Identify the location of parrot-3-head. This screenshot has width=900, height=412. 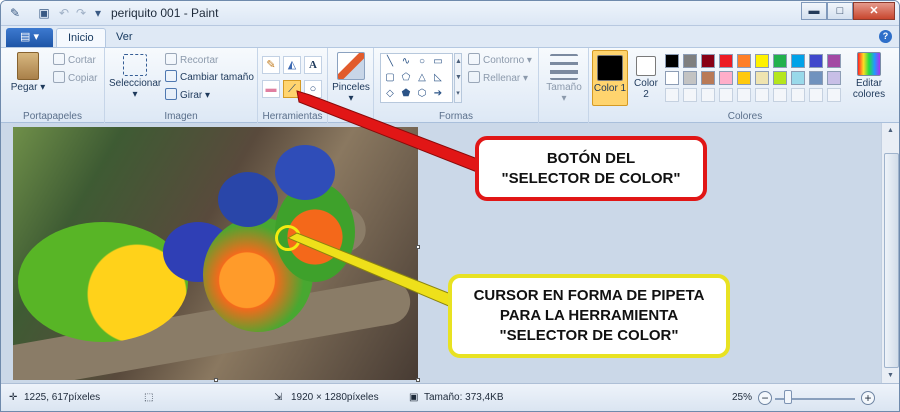
(305, 172).